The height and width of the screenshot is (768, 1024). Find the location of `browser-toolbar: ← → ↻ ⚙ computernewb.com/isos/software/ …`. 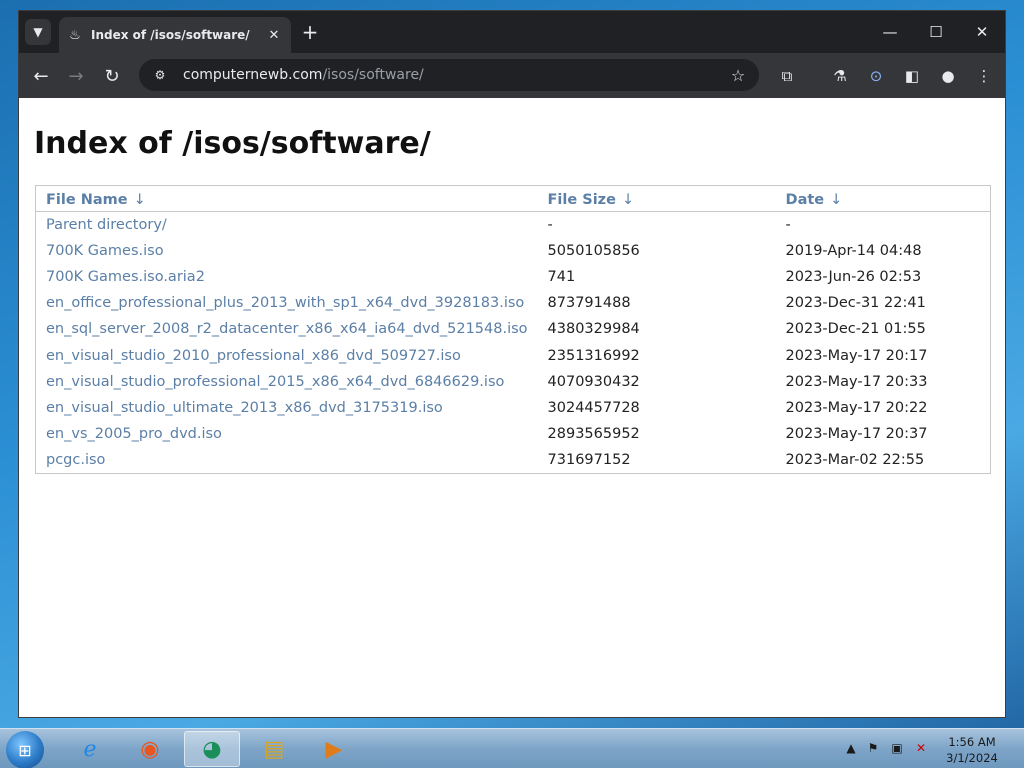

browser-toolbar: ← → ↻ ⚙ computernewb.com/isos/software/ … is located at coordinates (512, 75).